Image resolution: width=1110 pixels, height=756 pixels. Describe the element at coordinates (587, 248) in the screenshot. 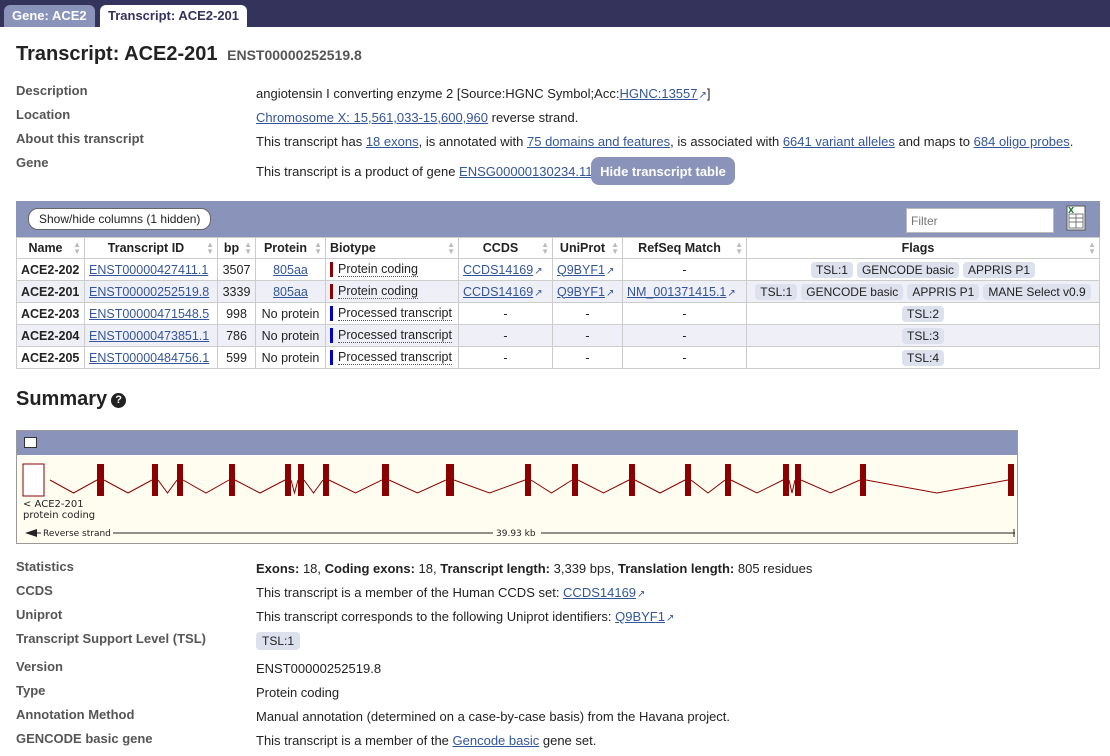

I see `col-uniprot: UniProt ▲ ▼` at that location.